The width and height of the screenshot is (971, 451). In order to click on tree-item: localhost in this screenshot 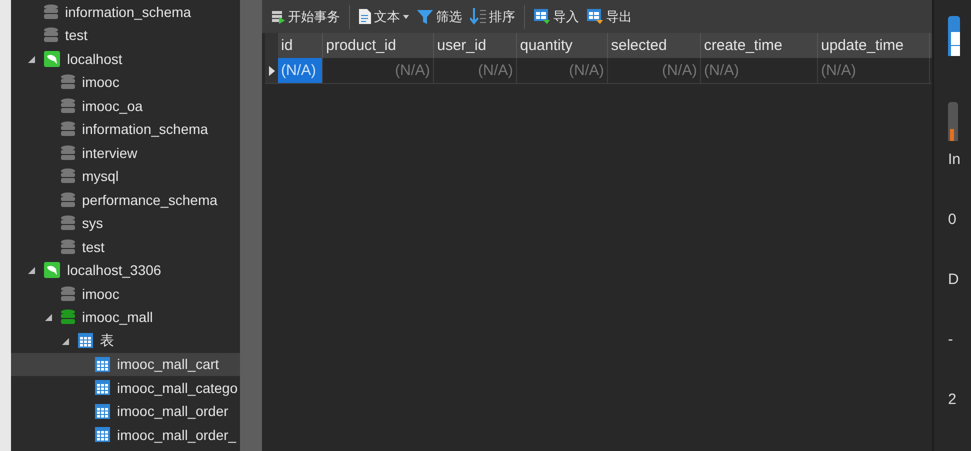, I will do `click(125, 58)`.